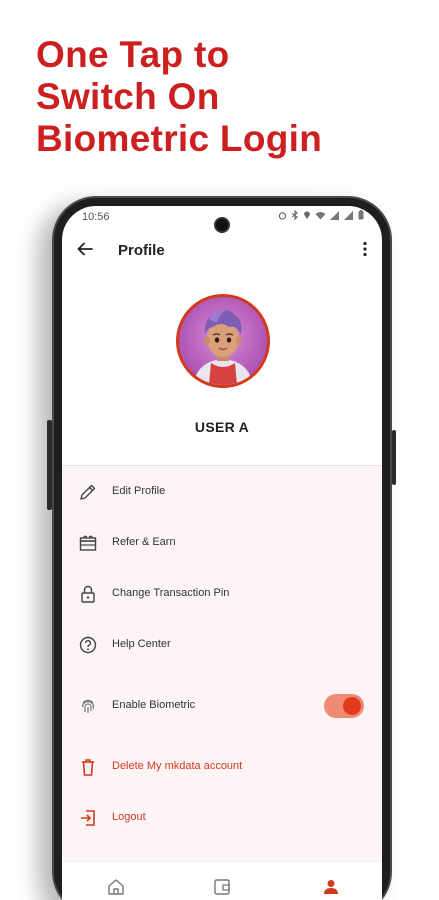 The image size is (439, 900). I want to click on menu-item-label: Enable Biometric, so click(154, 705).